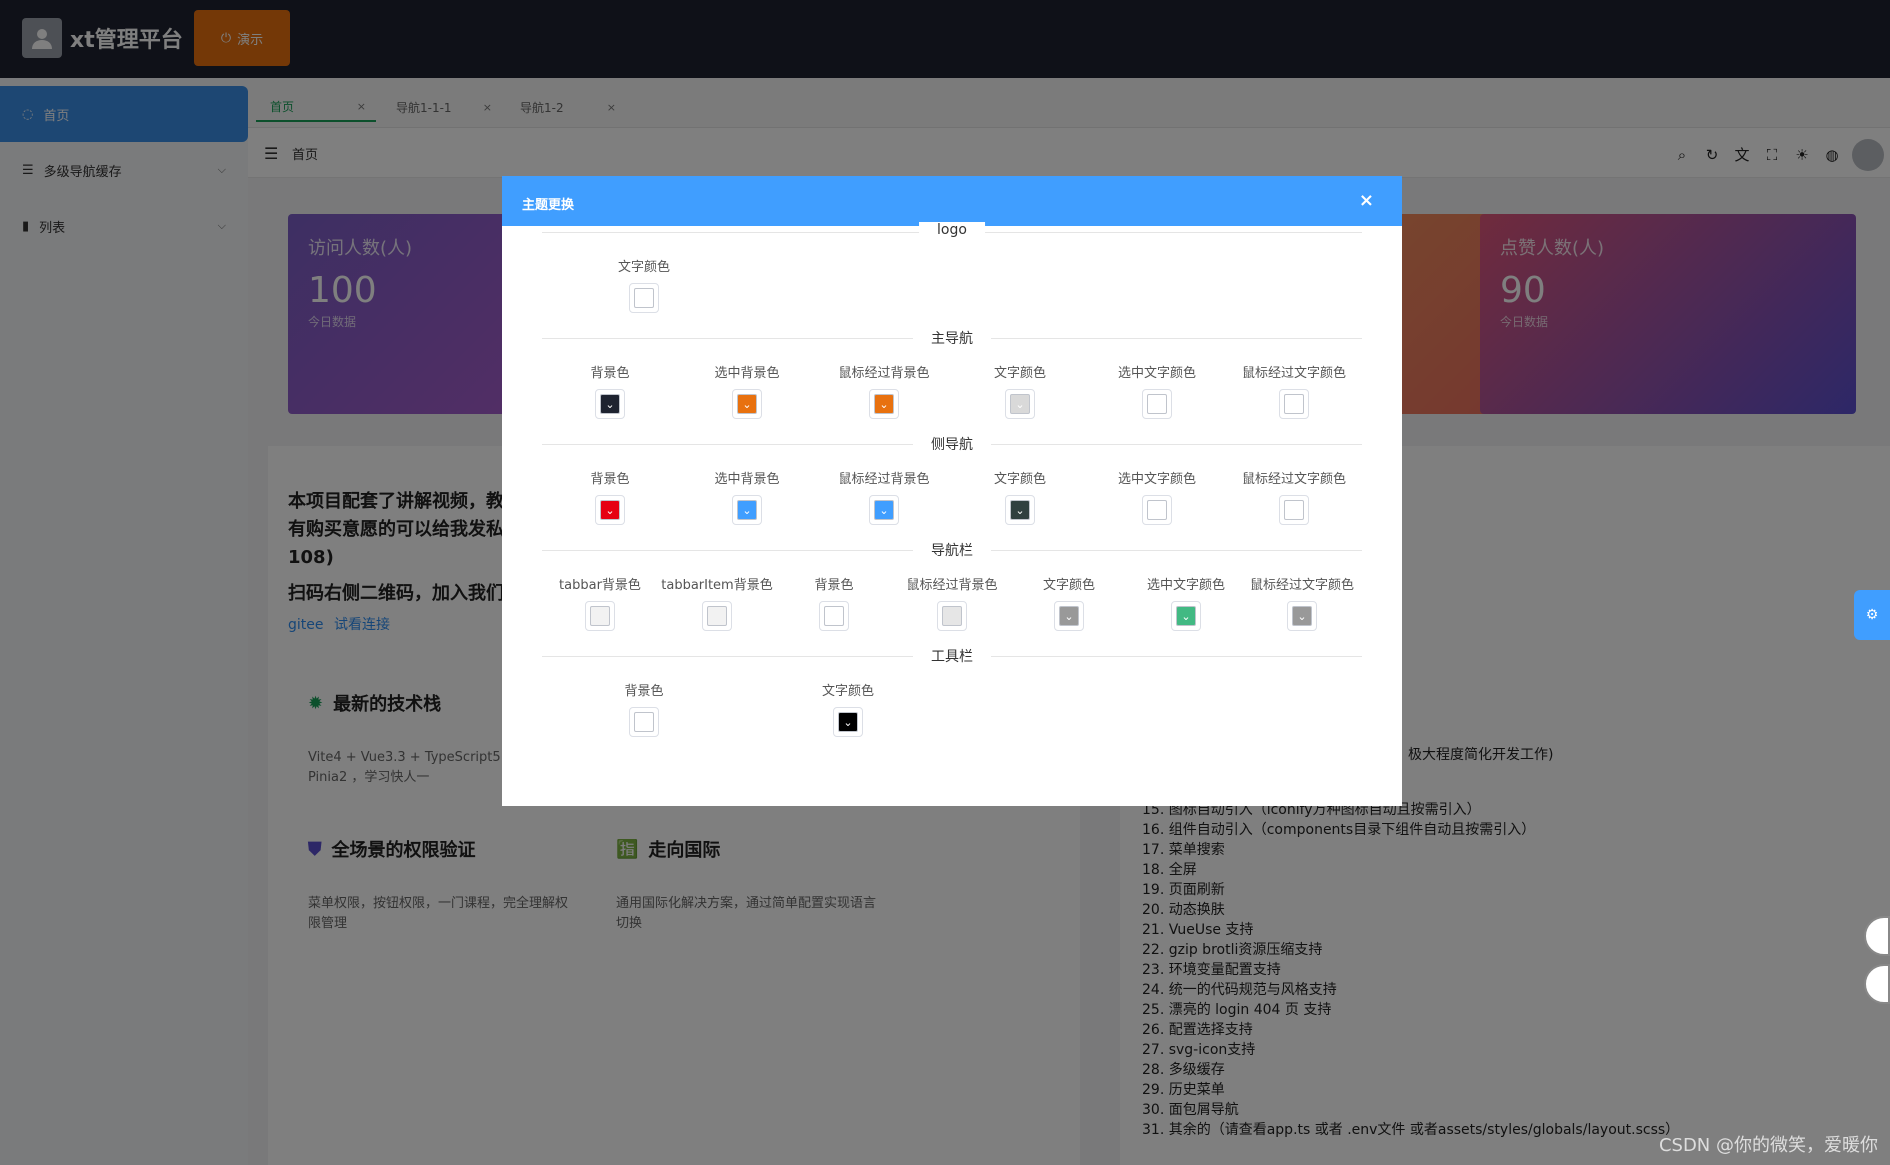 The width and height of the screenshot is (1890, 1165). What do you see at coordinates (600, 585) in the screenshot?
I see `color-field-label: tabbar背景色` at bounding box center [600, 585].